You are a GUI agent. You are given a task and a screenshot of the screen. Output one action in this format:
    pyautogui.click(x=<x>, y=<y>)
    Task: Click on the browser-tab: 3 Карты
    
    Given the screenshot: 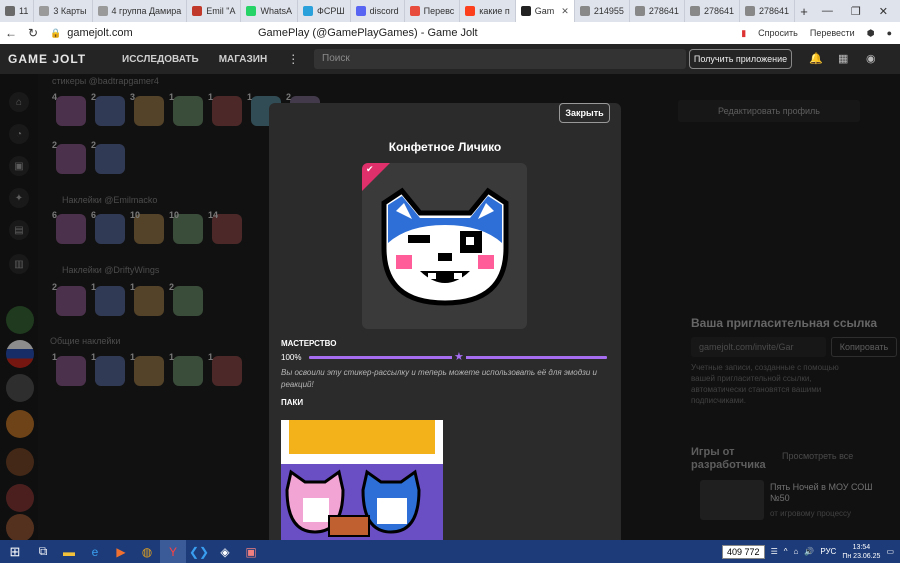 What is the action you would take?
    pyautogui.click(x=63, y=11)
    